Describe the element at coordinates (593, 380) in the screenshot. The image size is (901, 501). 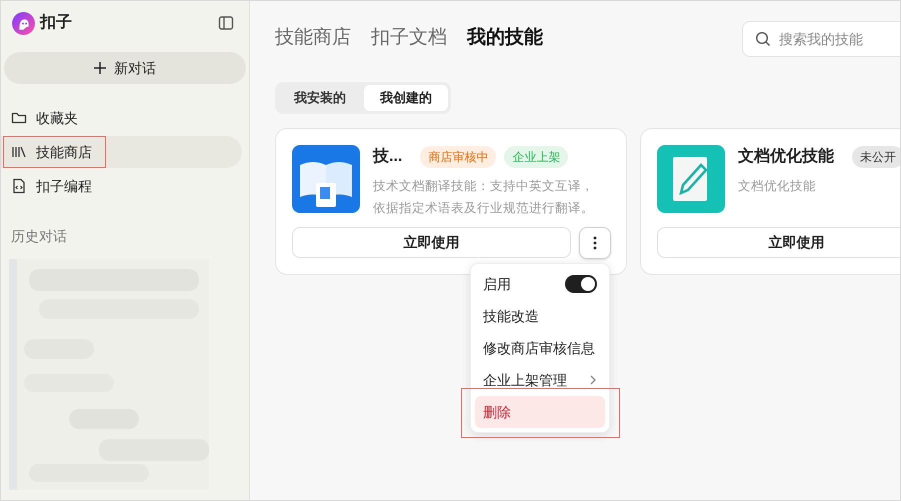
I see `chevron-right-icon` at that location.